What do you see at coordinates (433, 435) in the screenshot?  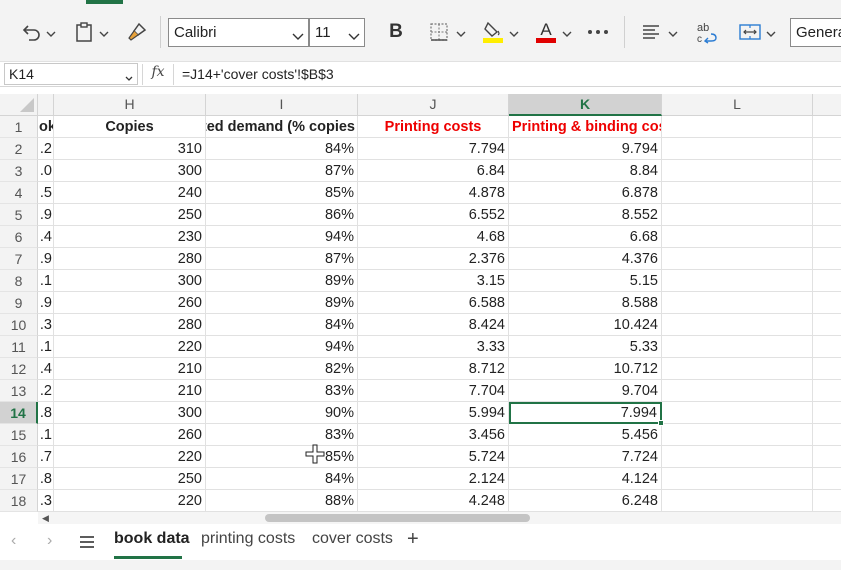 I see `cell: 3.456` at bounding box center [433, 435].